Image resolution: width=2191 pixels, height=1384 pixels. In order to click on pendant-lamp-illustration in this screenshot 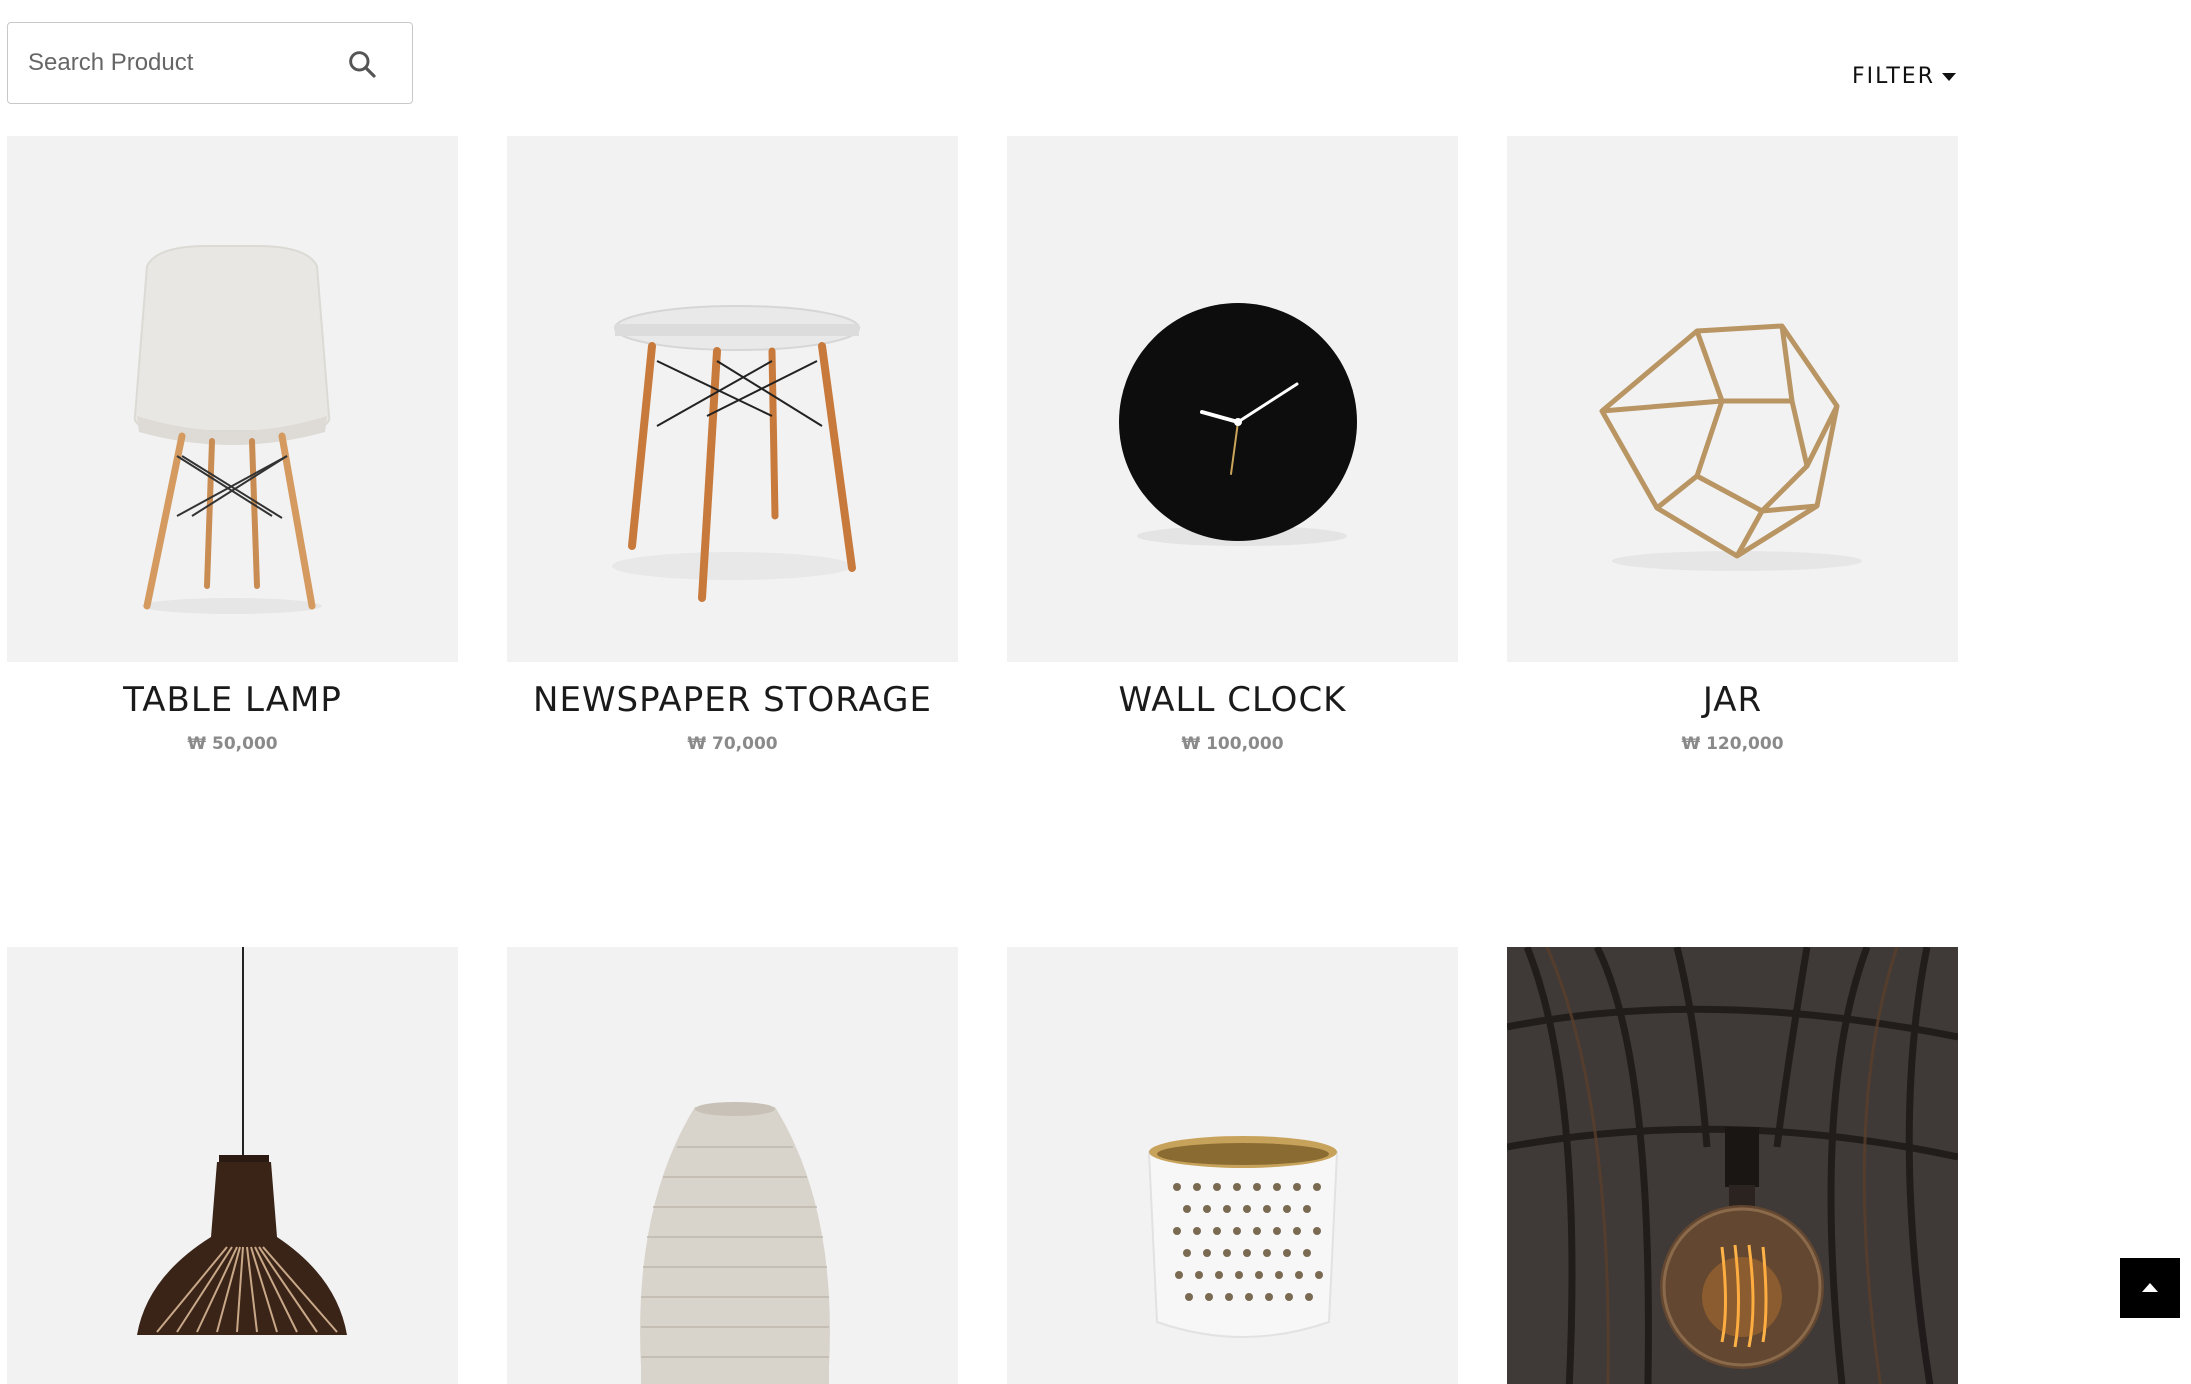, I will do `click(242, 1141)`.